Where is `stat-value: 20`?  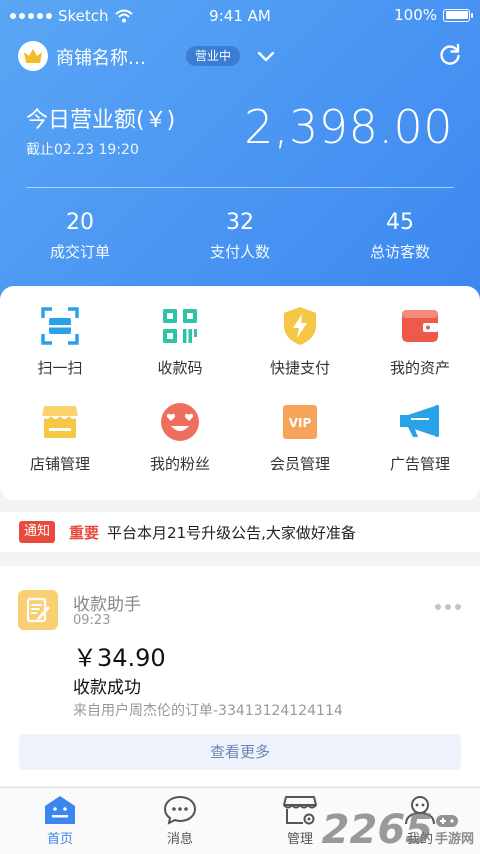 stat-value: 20 is located at coordinates (80, 222).